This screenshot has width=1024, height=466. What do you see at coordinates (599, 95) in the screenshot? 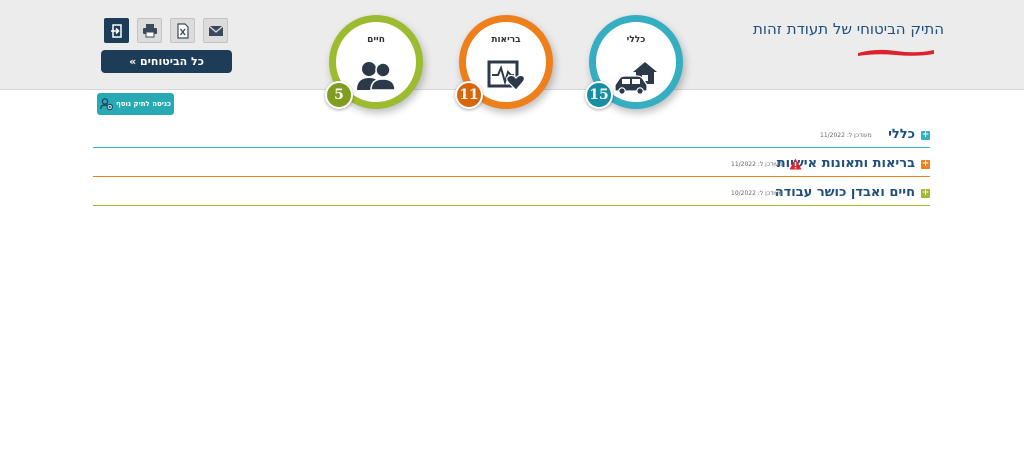
I see `category-general-count: 15` at bounding box center [599, 95].